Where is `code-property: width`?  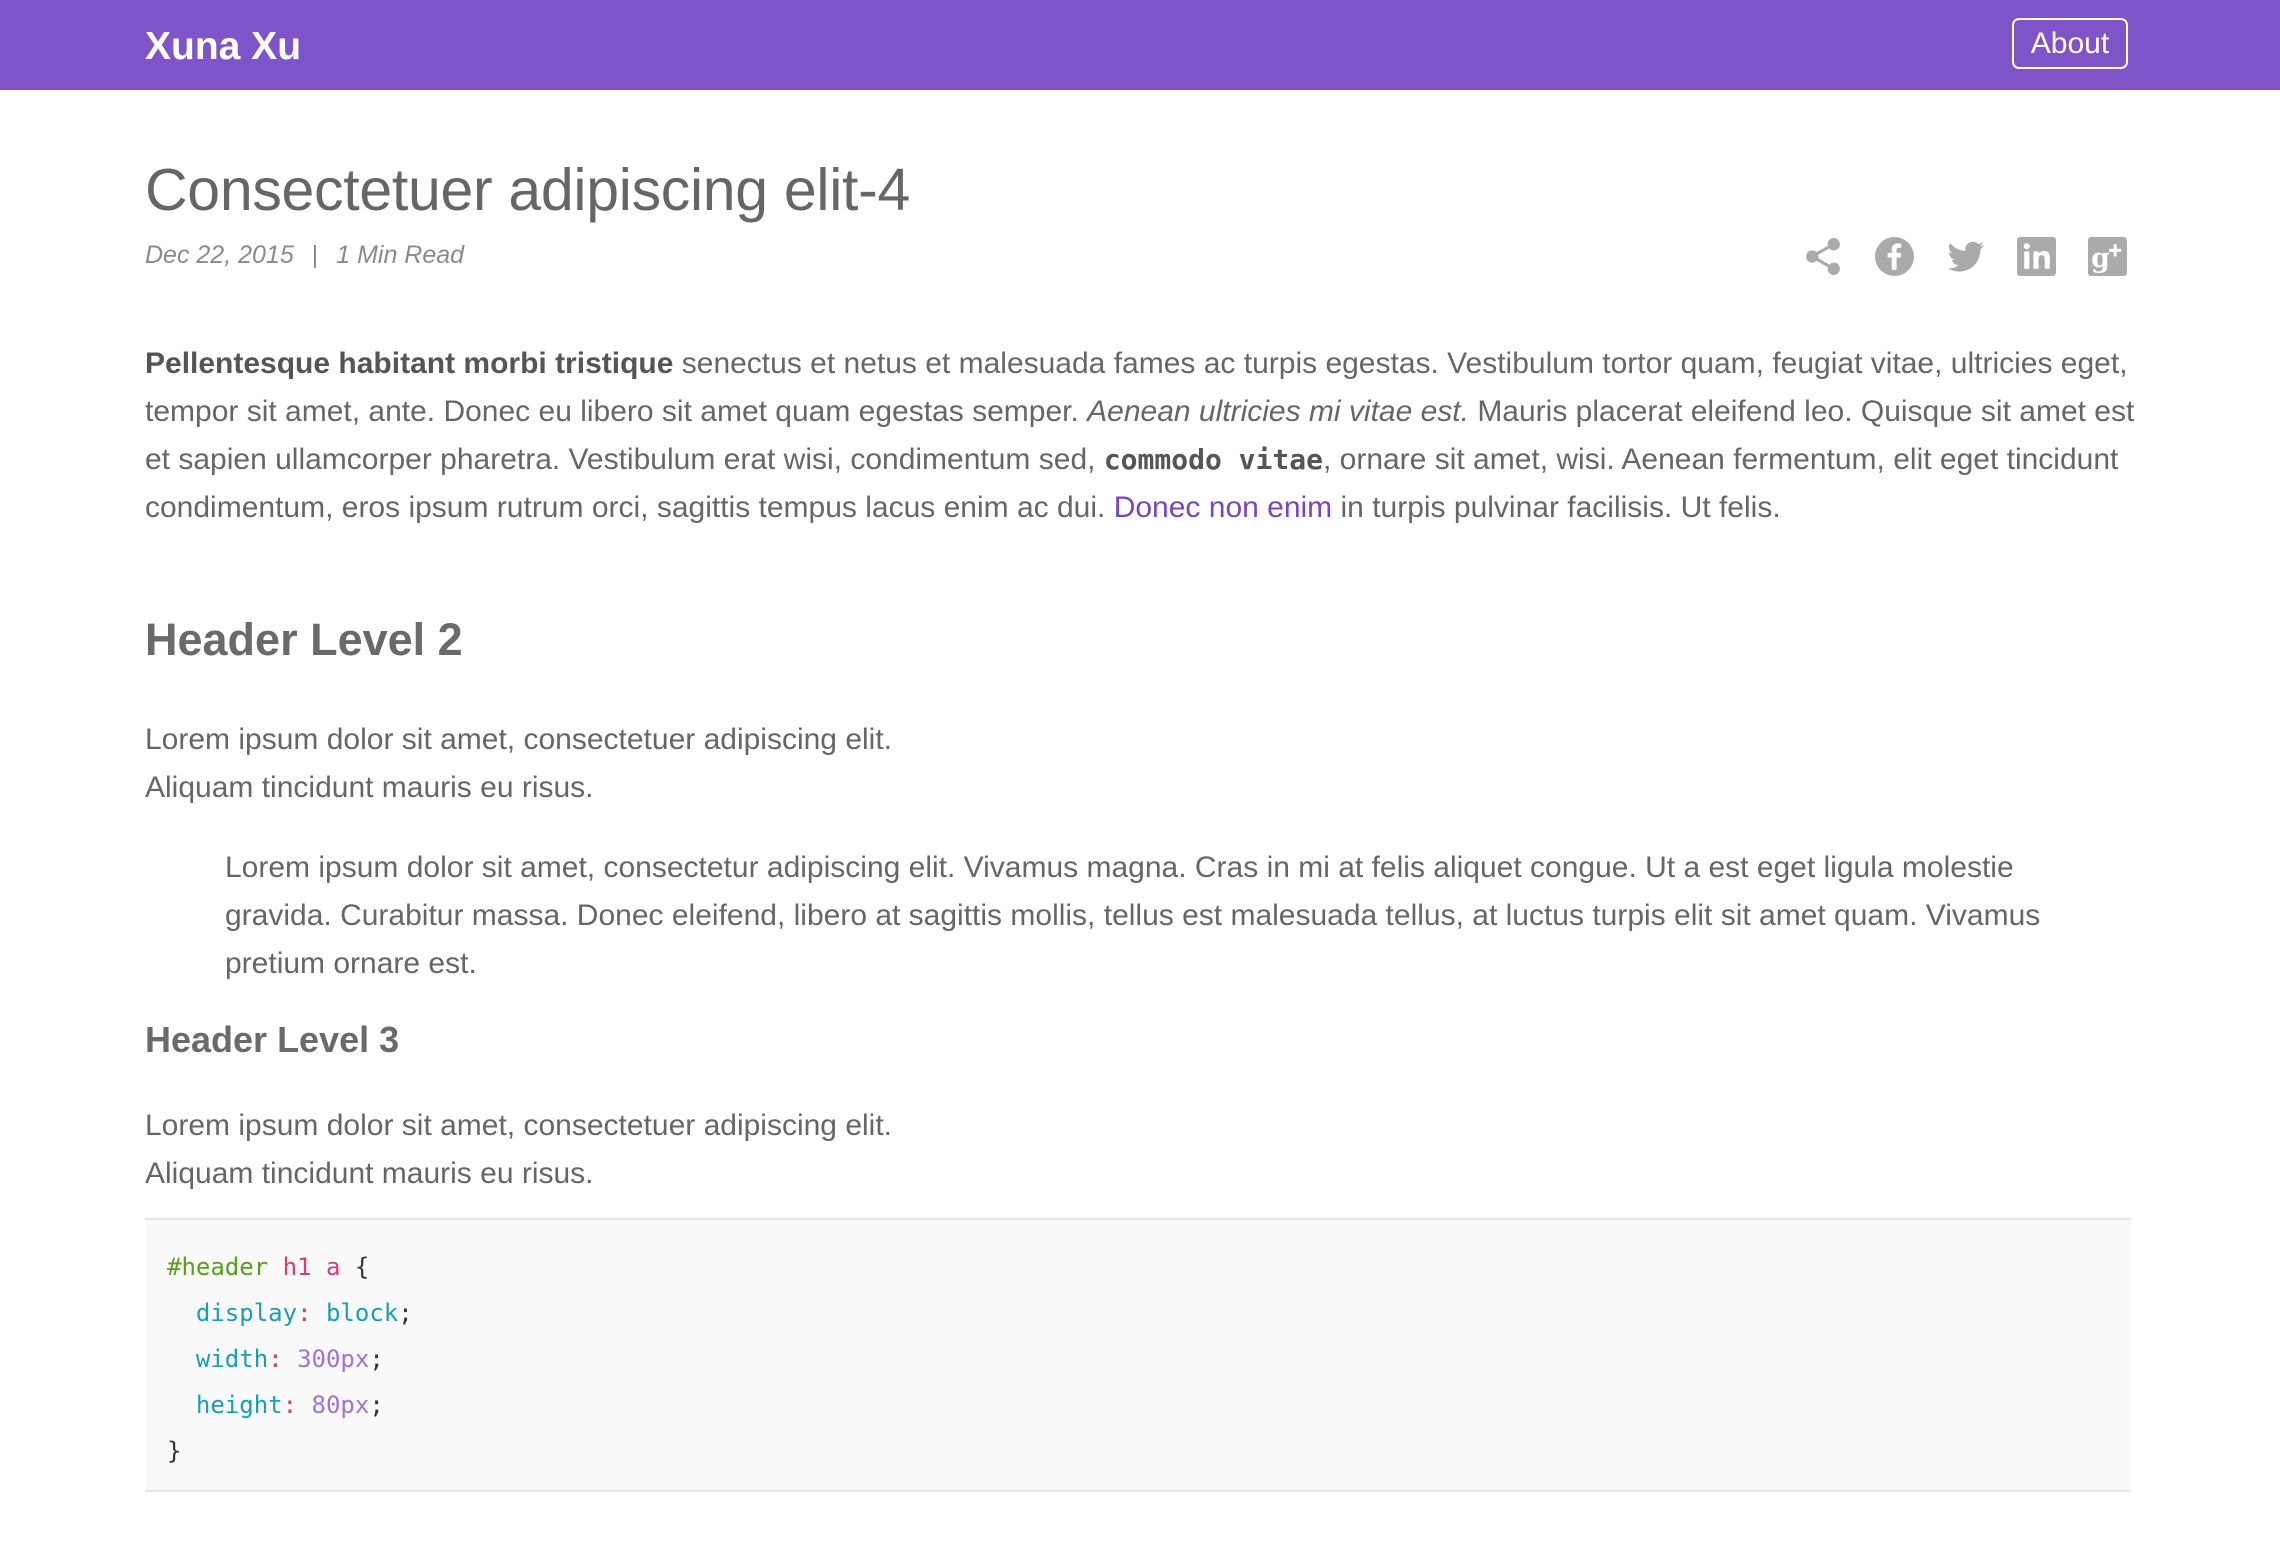 code-property: width is located at coordinates (232, 1359).